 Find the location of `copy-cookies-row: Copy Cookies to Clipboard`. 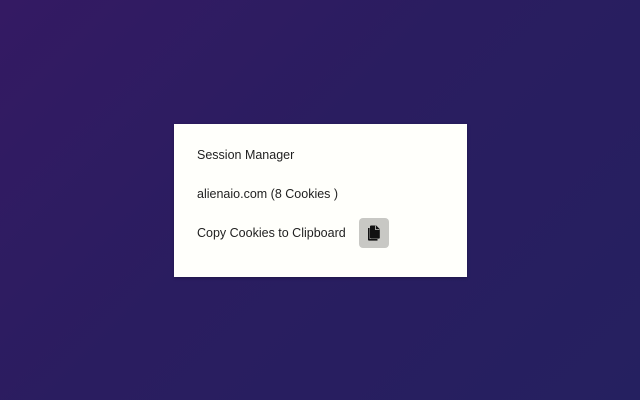

copy-cookies-row: Copy Cookies to Clipboard is located at coordinates (293, 233).